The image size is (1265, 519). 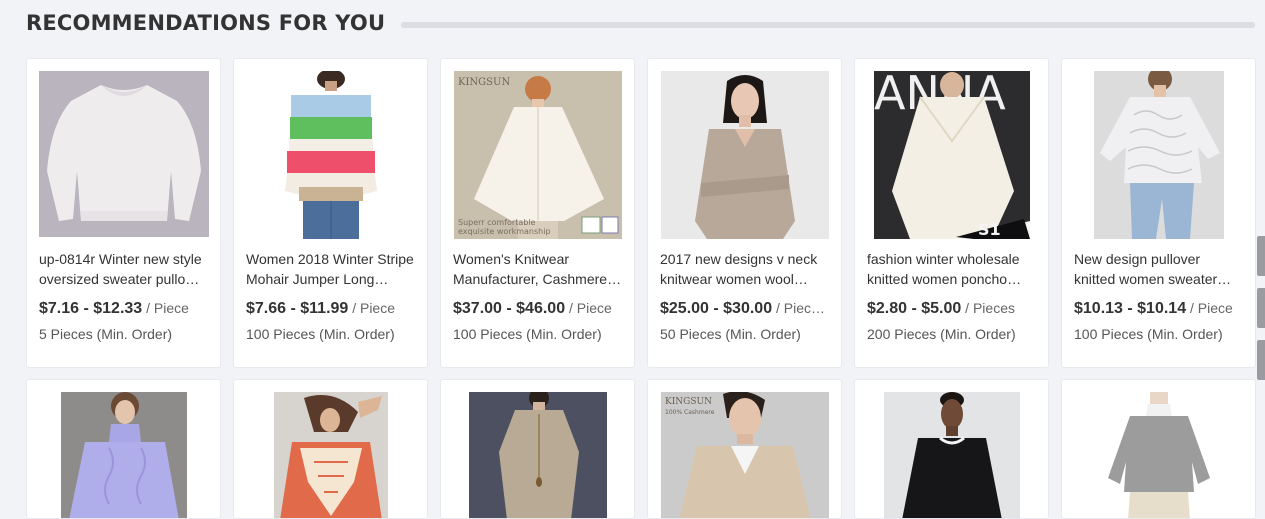 What do you see at coordinates (828, 24) in the screenshot?
I see `header-divider` at bounding box center [828, 24].